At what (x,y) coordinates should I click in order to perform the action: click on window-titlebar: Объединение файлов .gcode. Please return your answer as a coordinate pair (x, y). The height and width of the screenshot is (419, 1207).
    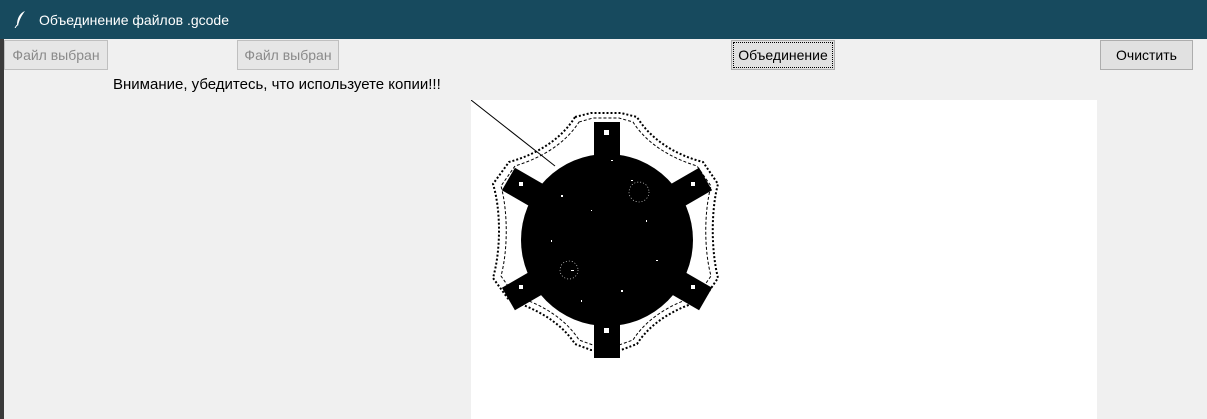
    Looking at the image, I should click on (603, 19).